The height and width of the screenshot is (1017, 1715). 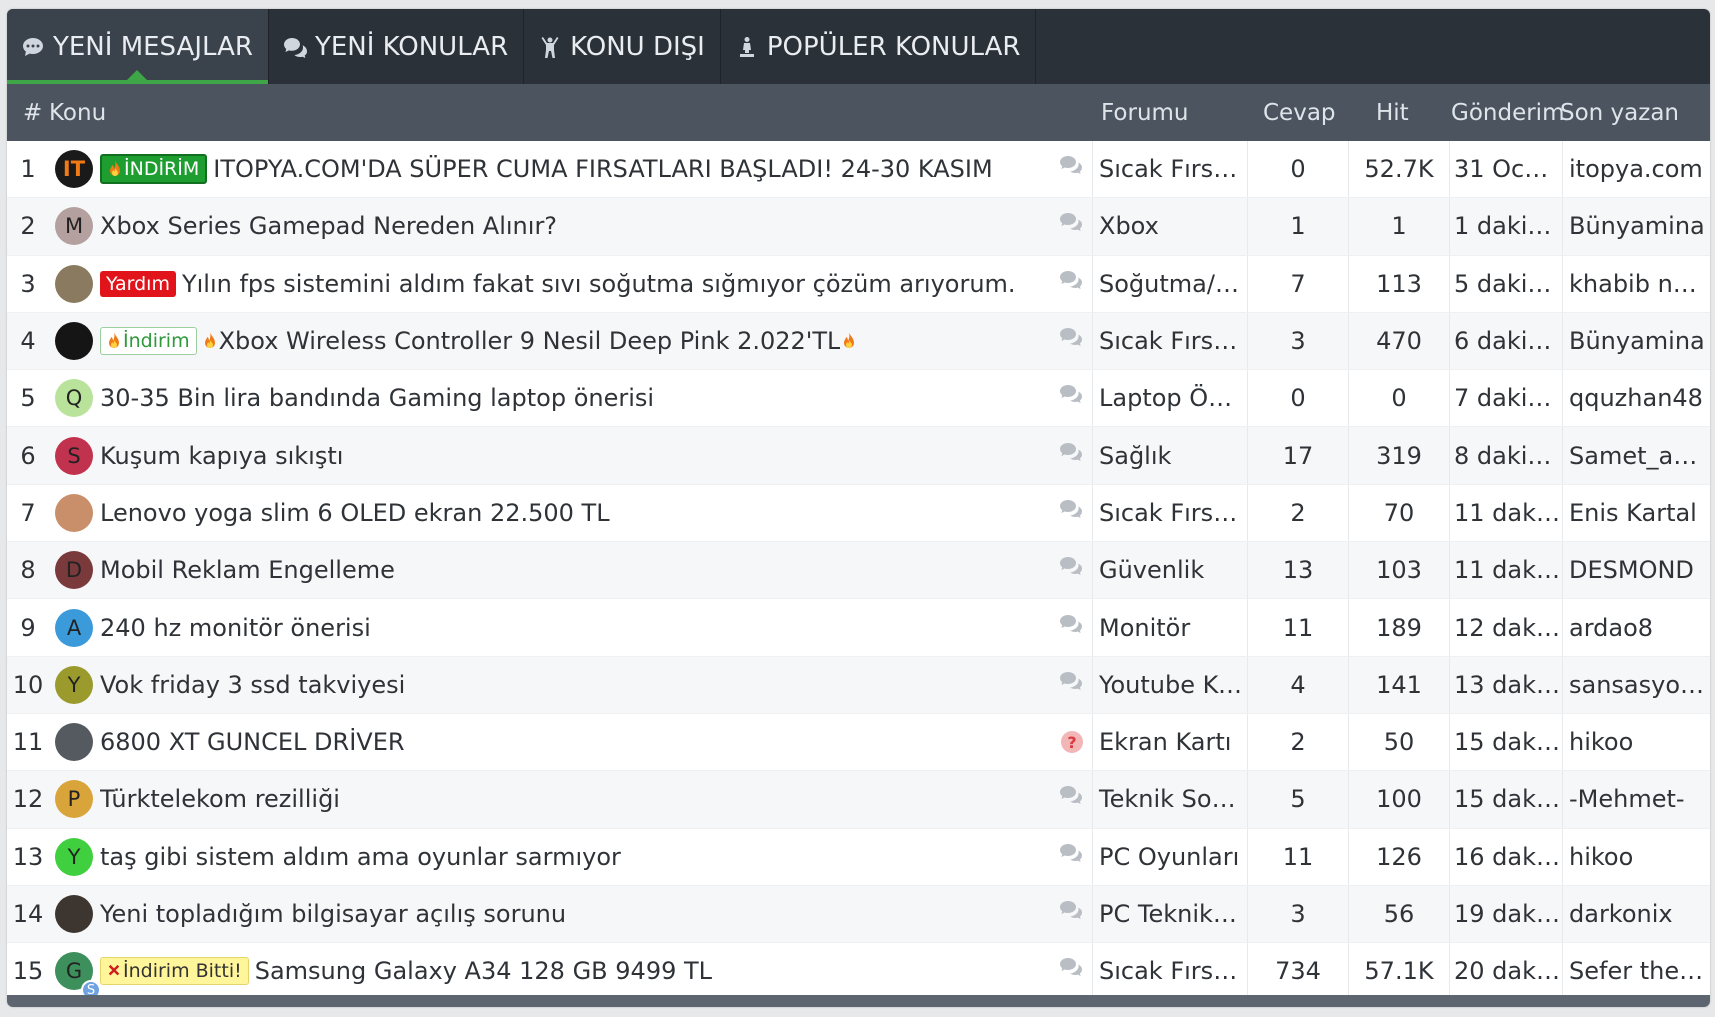 I want to click on row-number: 15, so click(x=28, y=971).